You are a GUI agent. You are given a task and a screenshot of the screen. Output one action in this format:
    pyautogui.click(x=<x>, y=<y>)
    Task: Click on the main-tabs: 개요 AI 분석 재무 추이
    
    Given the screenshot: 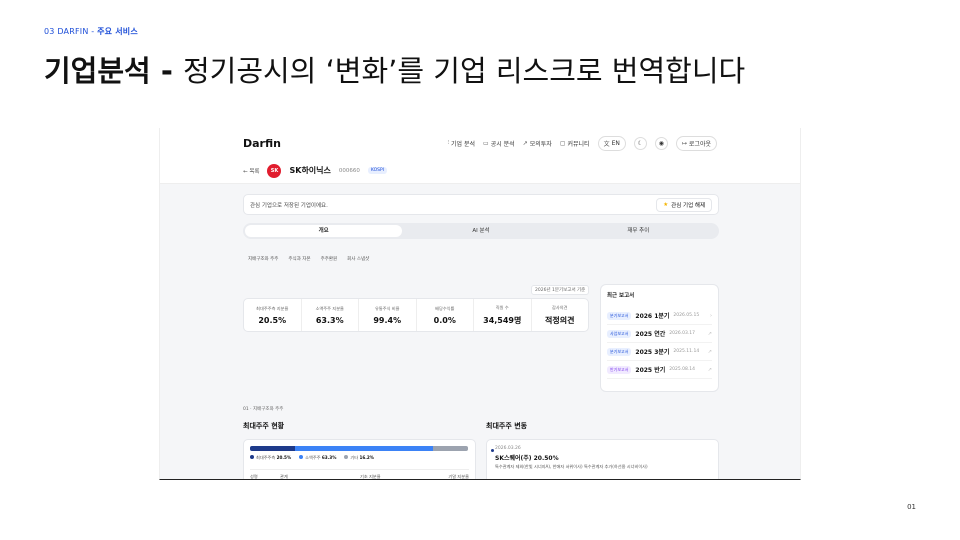 What is the action you would take?
    pyautogui.click(x=481, y=231)
    